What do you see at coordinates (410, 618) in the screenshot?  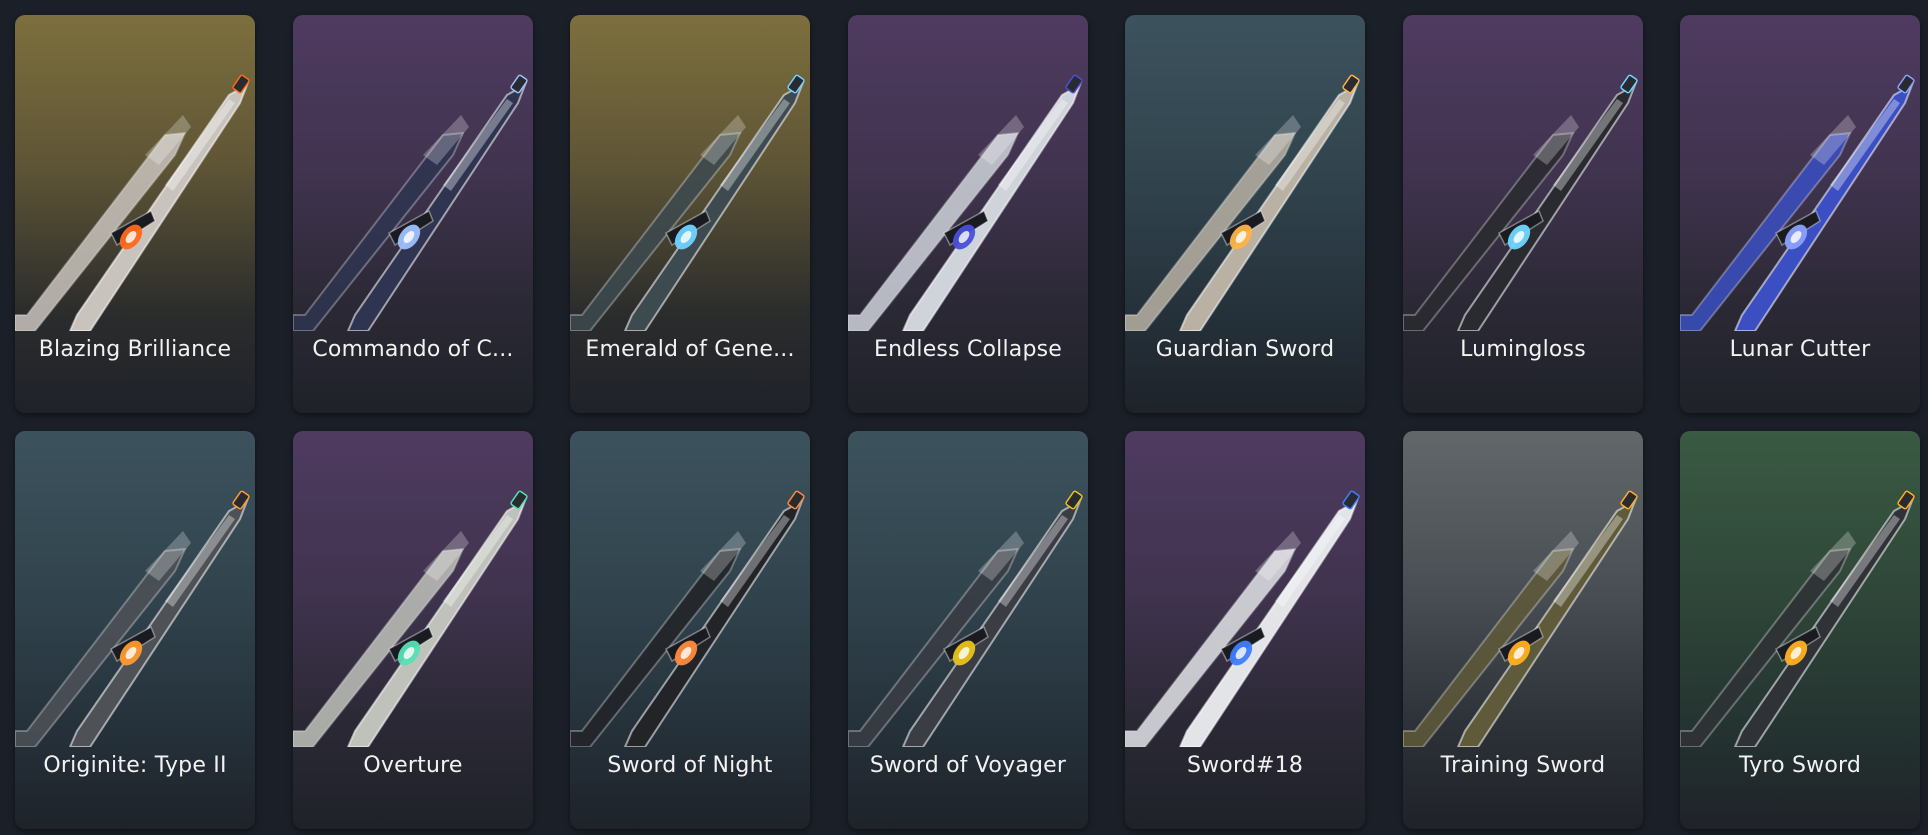 I see `sword-overture-icon` at bounding box center [410, 618].